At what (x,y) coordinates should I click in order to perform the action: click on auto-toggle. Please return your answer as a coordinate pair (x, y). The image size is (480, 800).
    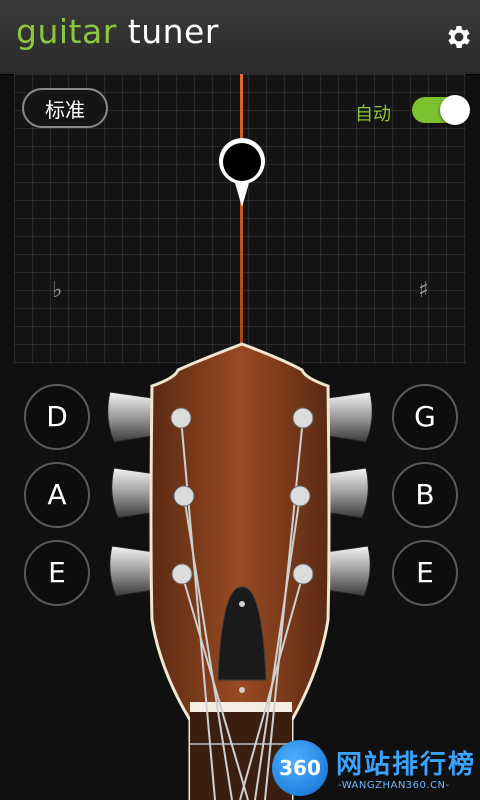
    Looking at the image, I should click on (441, 110).